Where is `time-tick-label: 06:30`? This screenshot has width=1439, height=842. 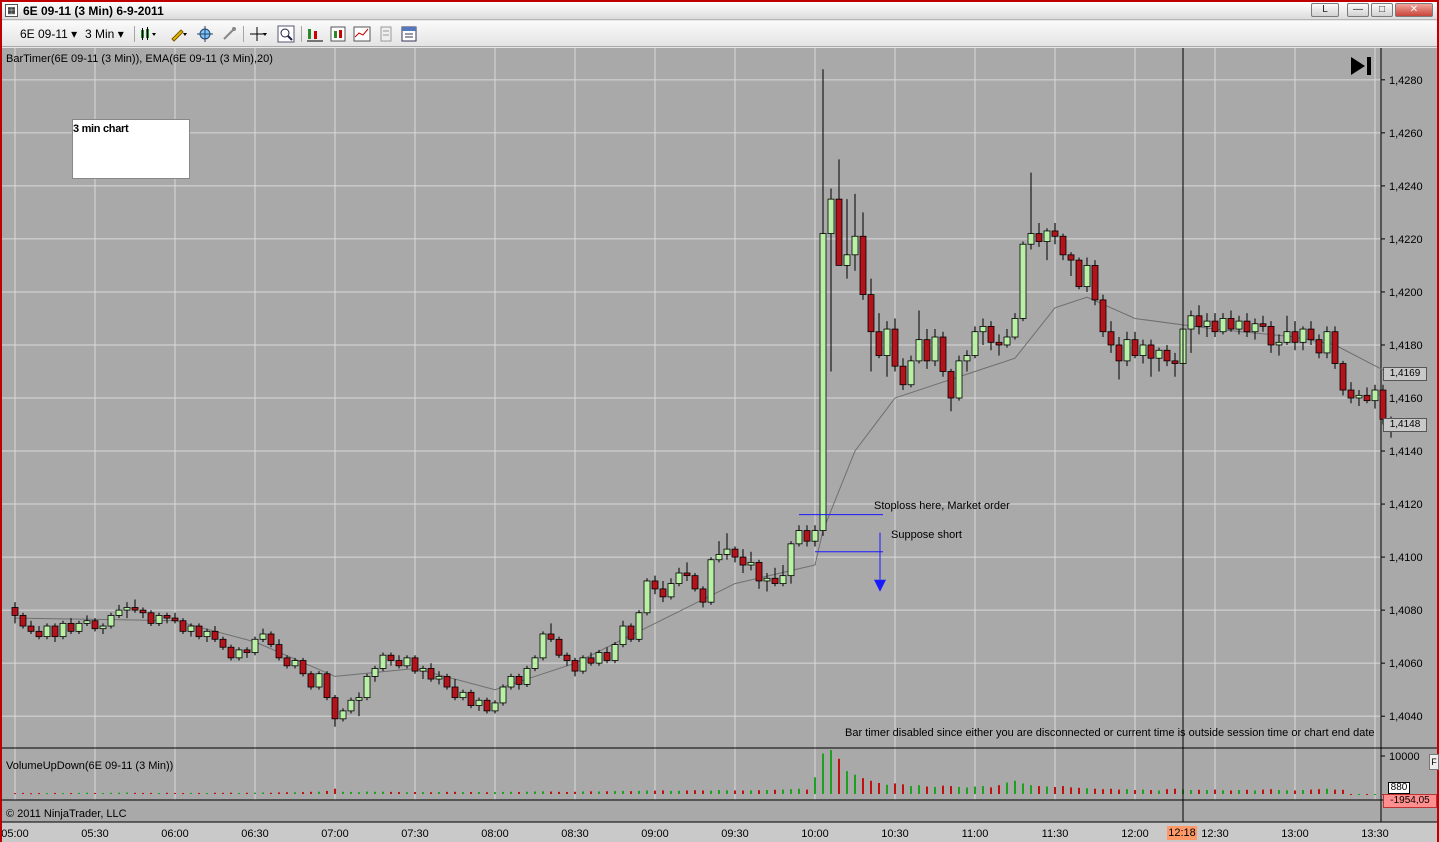 time-tick-label: 06:30 is located at coordinates (255, 834).